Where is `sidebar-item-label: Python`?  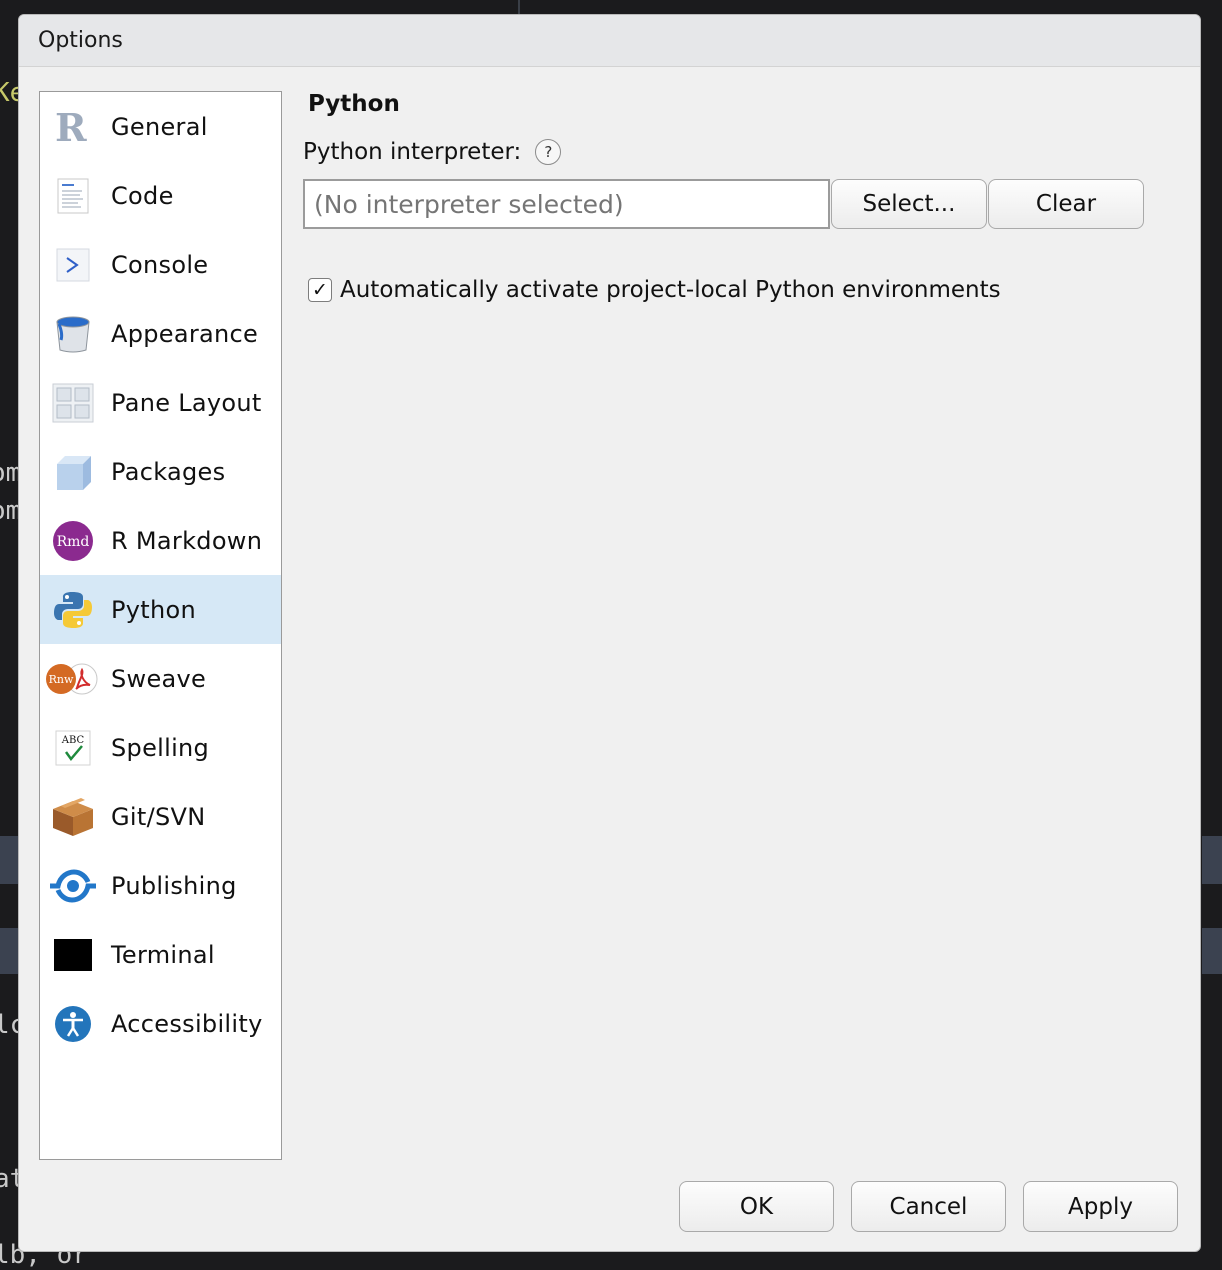 sidebar-item-label: Python is located at coordinates (153, 609).